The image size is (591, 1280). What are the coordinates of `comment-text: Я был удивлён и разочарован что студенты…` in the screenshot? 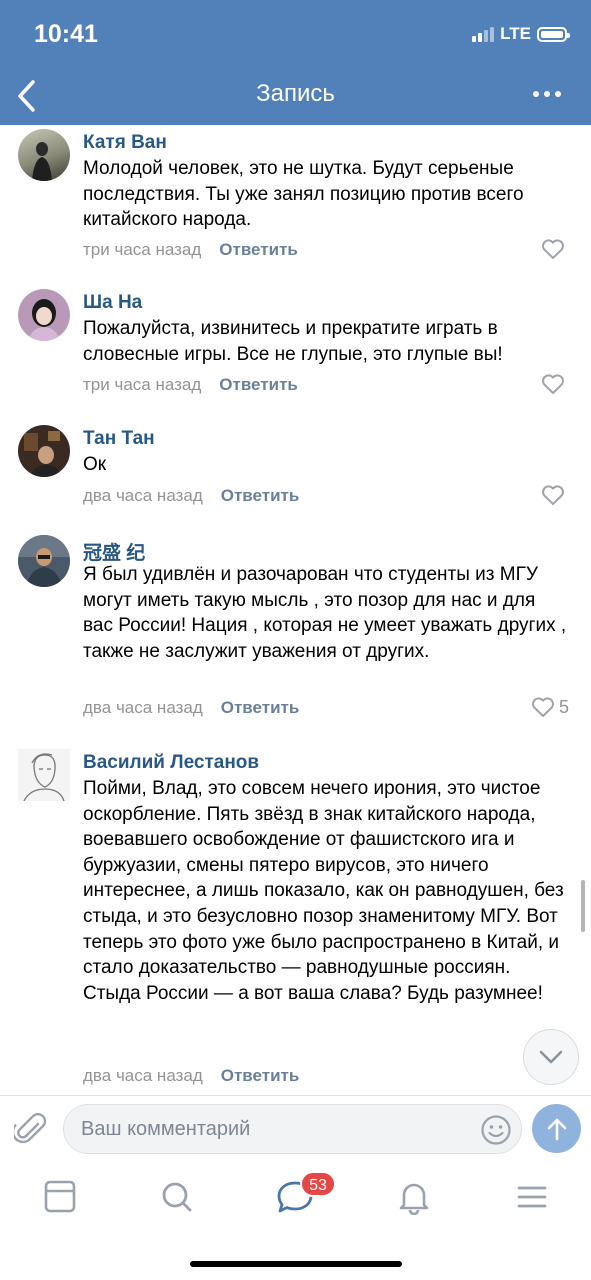 It's located at (325, 613).